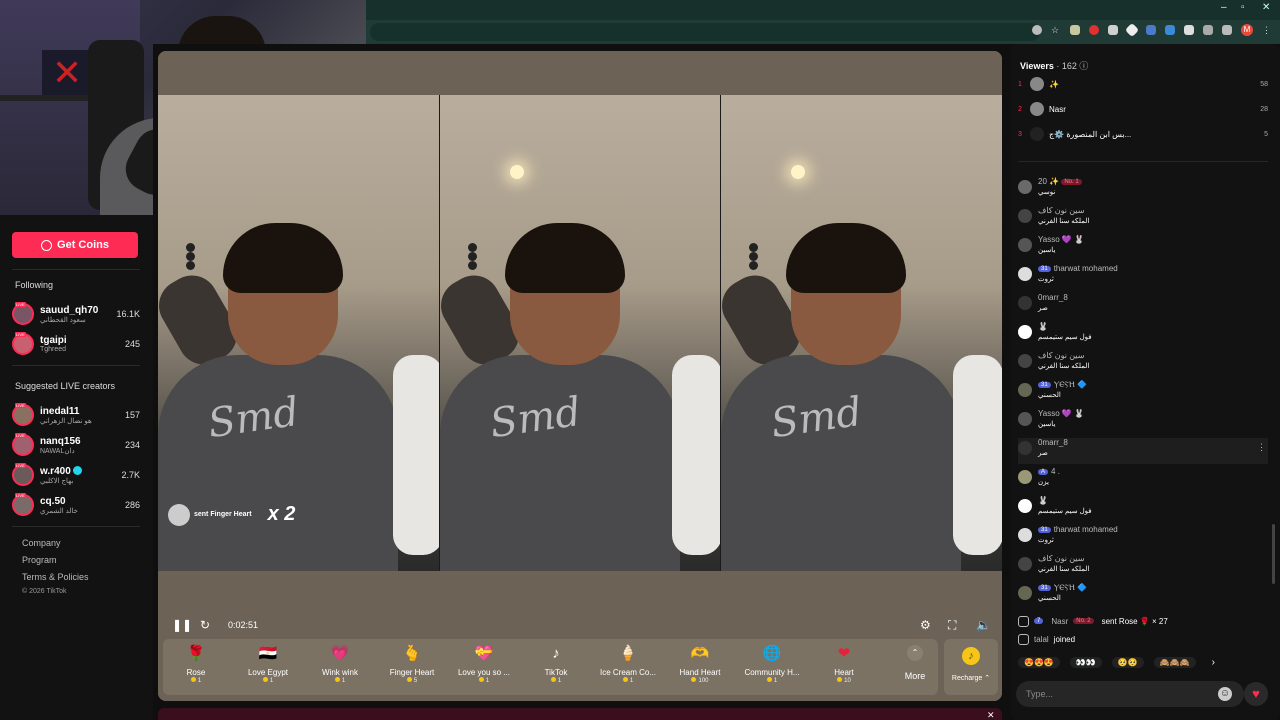  What do you see at coordinates (1061, 413) in the screenshot?
I see `chat-username: Yasso 💜 🐰` at bounding box center [1061, 413].